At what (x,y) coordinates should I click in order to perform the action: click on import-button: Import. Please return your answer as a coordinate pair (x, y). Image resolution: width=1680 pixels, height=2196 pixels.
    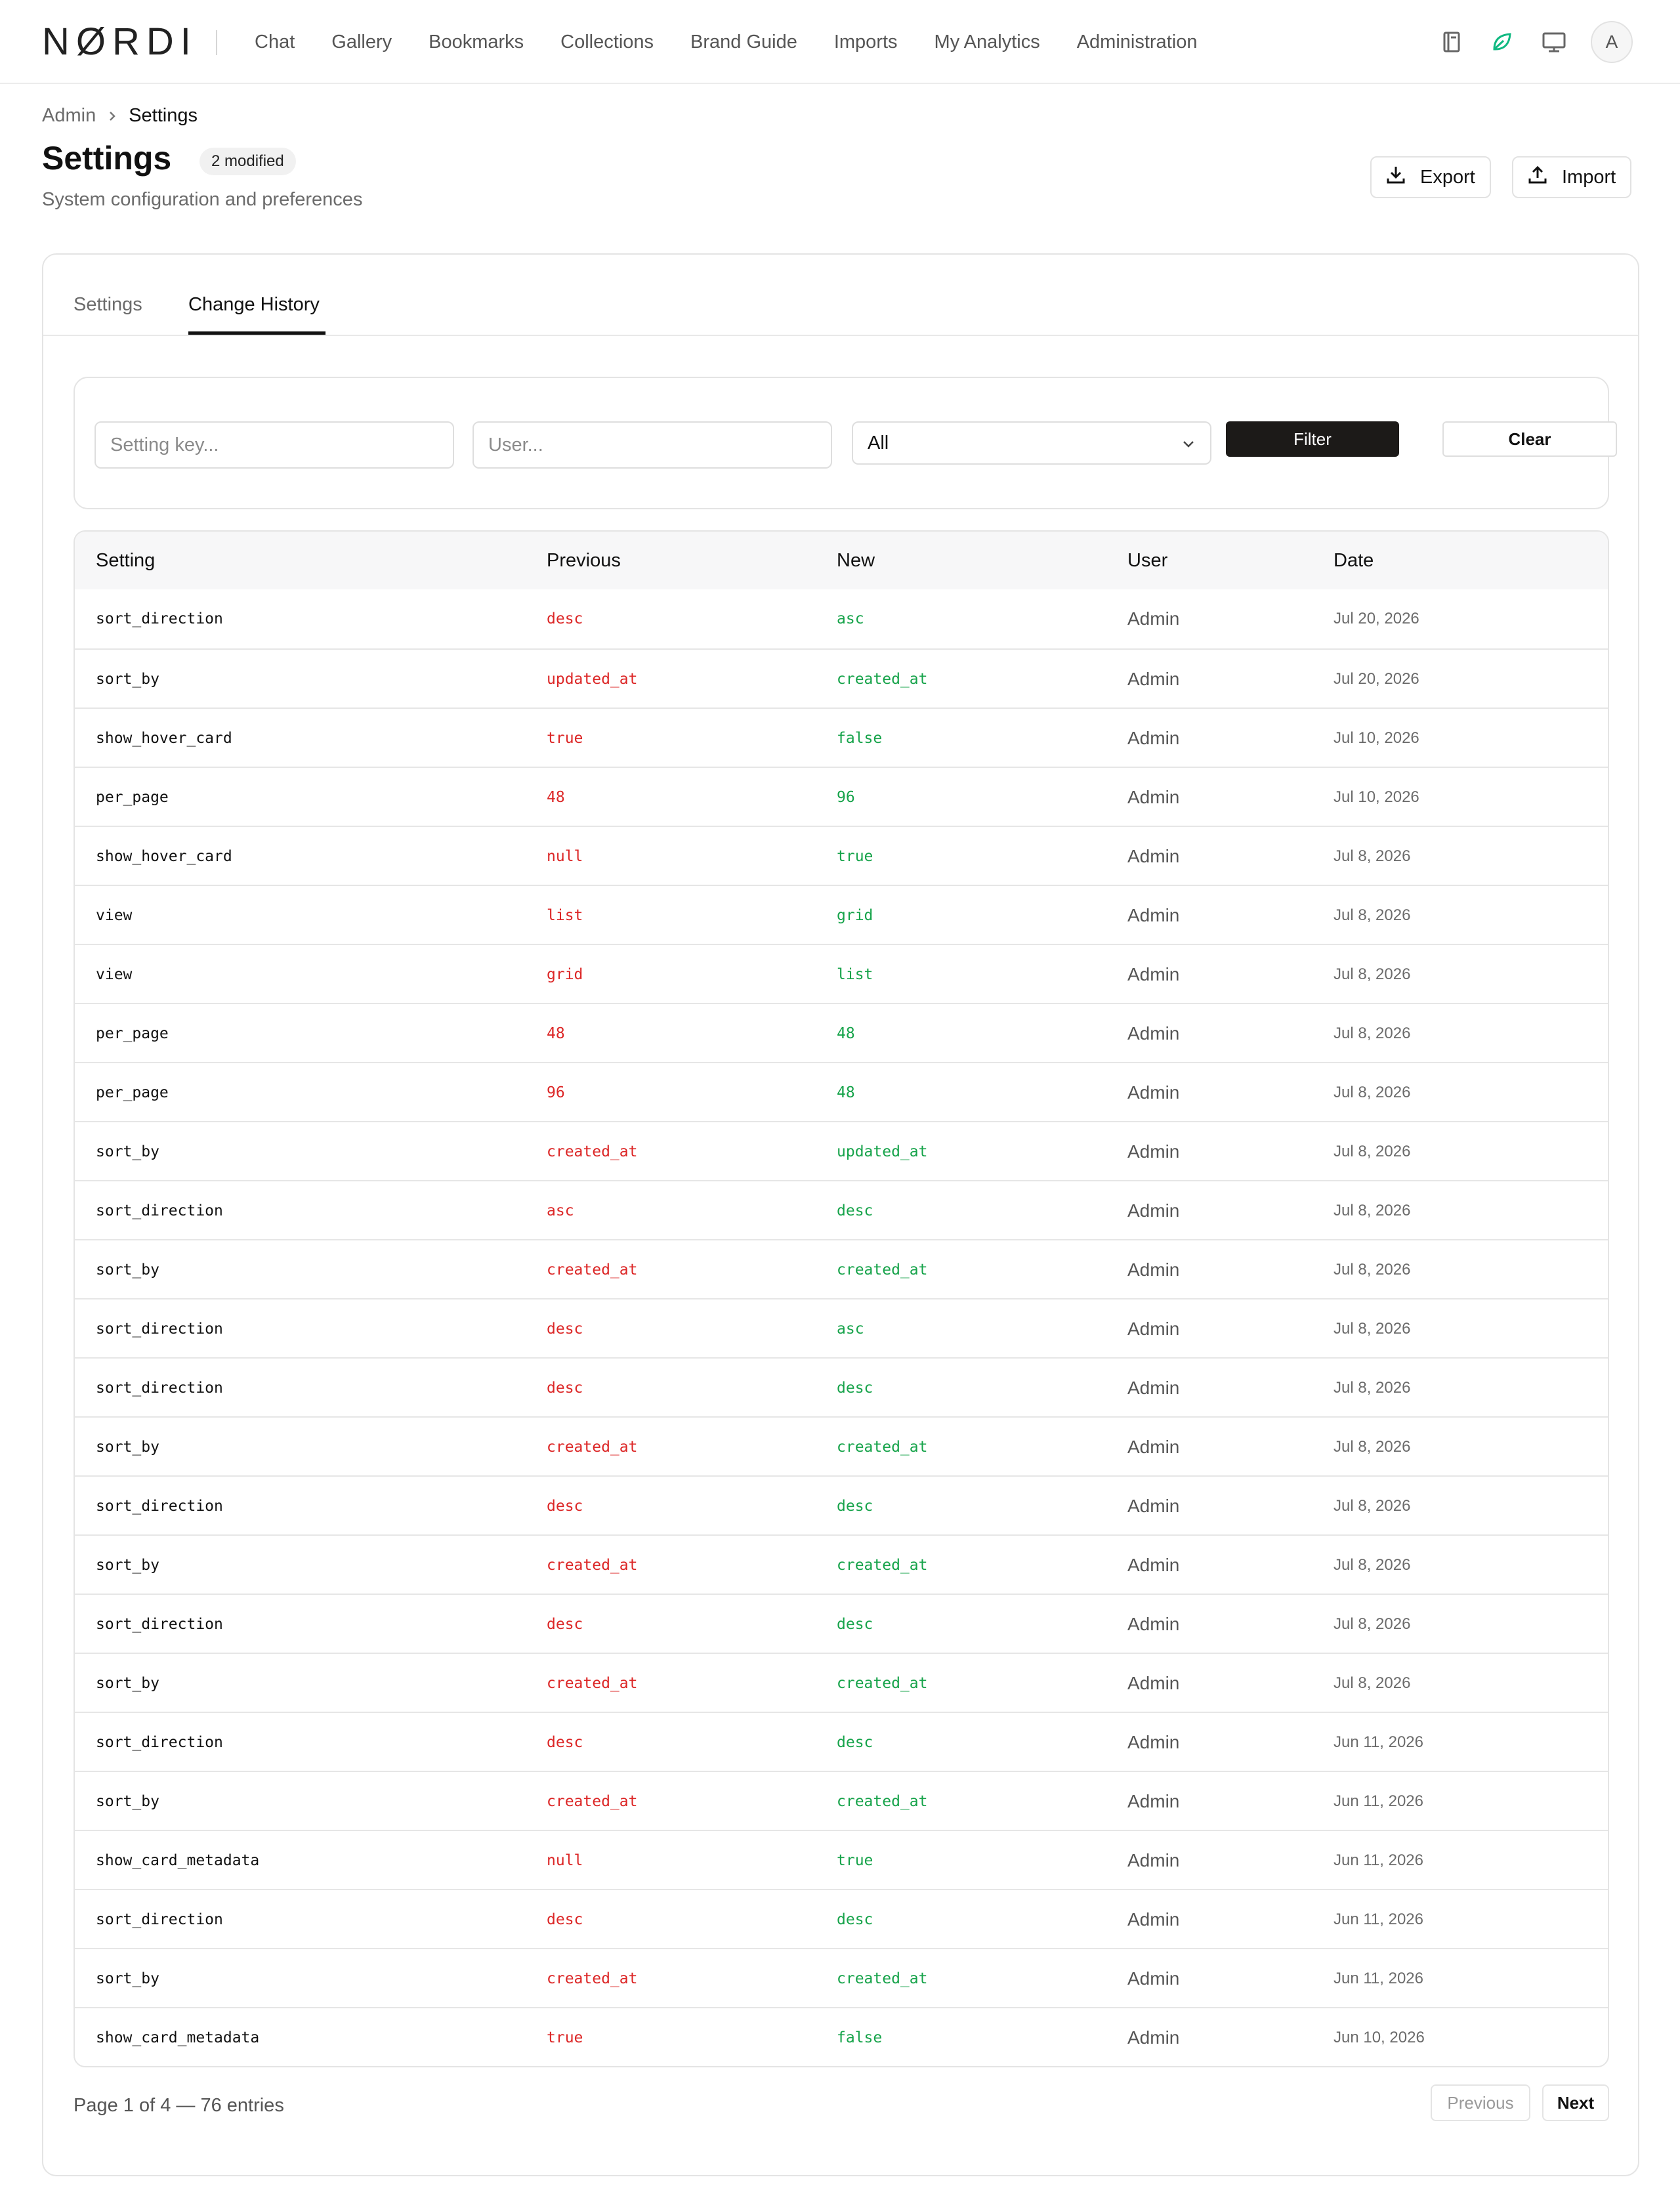
    Looking at the image, I should click on (1572, 177).